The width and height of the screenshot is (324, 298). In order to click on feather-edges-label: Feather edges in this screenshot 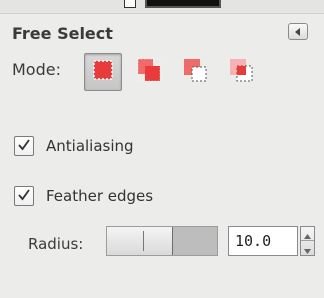, I will do `click(100, 196)`.